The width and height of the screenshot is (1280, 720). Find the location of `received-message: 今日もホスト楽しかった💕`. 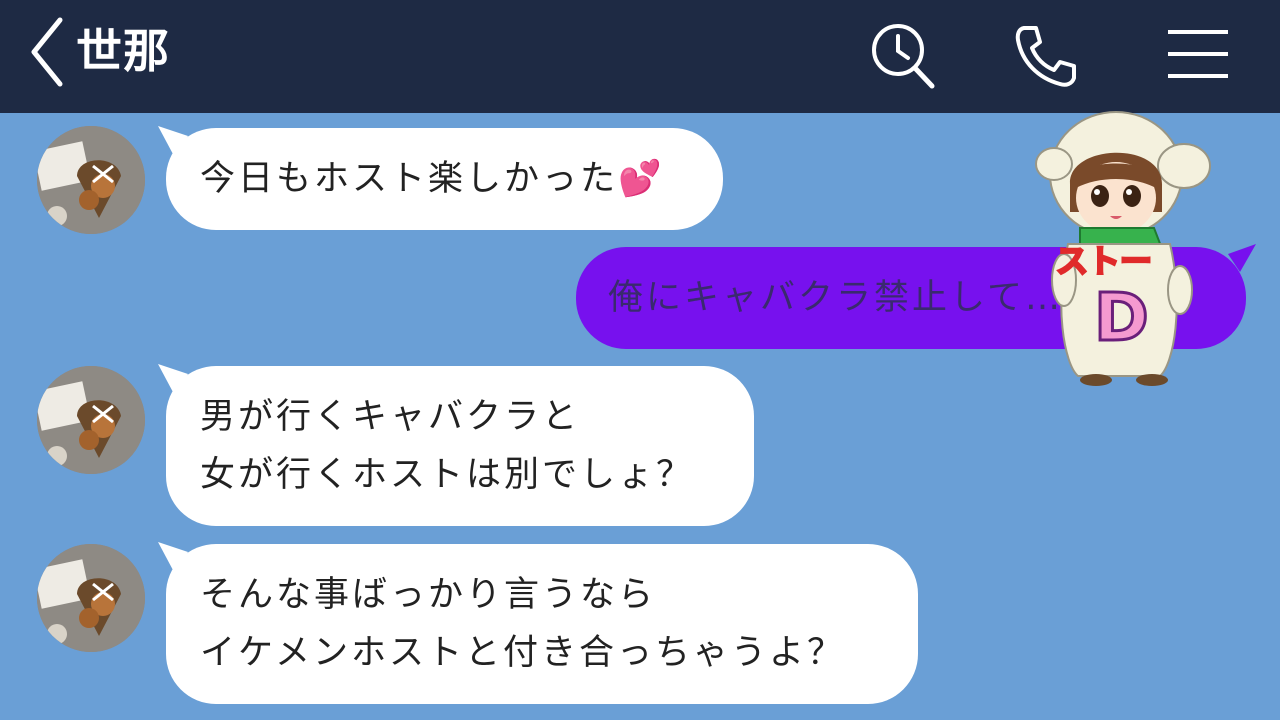

received-message: 今日もホスト楽しかった💕 is located at coordinates (440, 178).